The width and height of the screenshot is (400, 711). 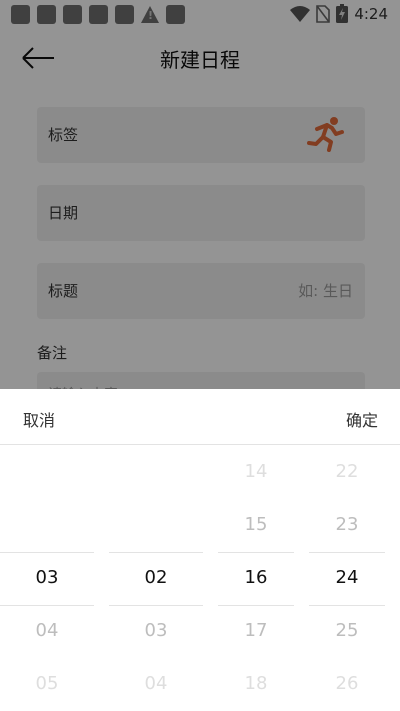 I want to click on picker-column-minute: 22 23 24 25 26, so click(x=347, y=578).